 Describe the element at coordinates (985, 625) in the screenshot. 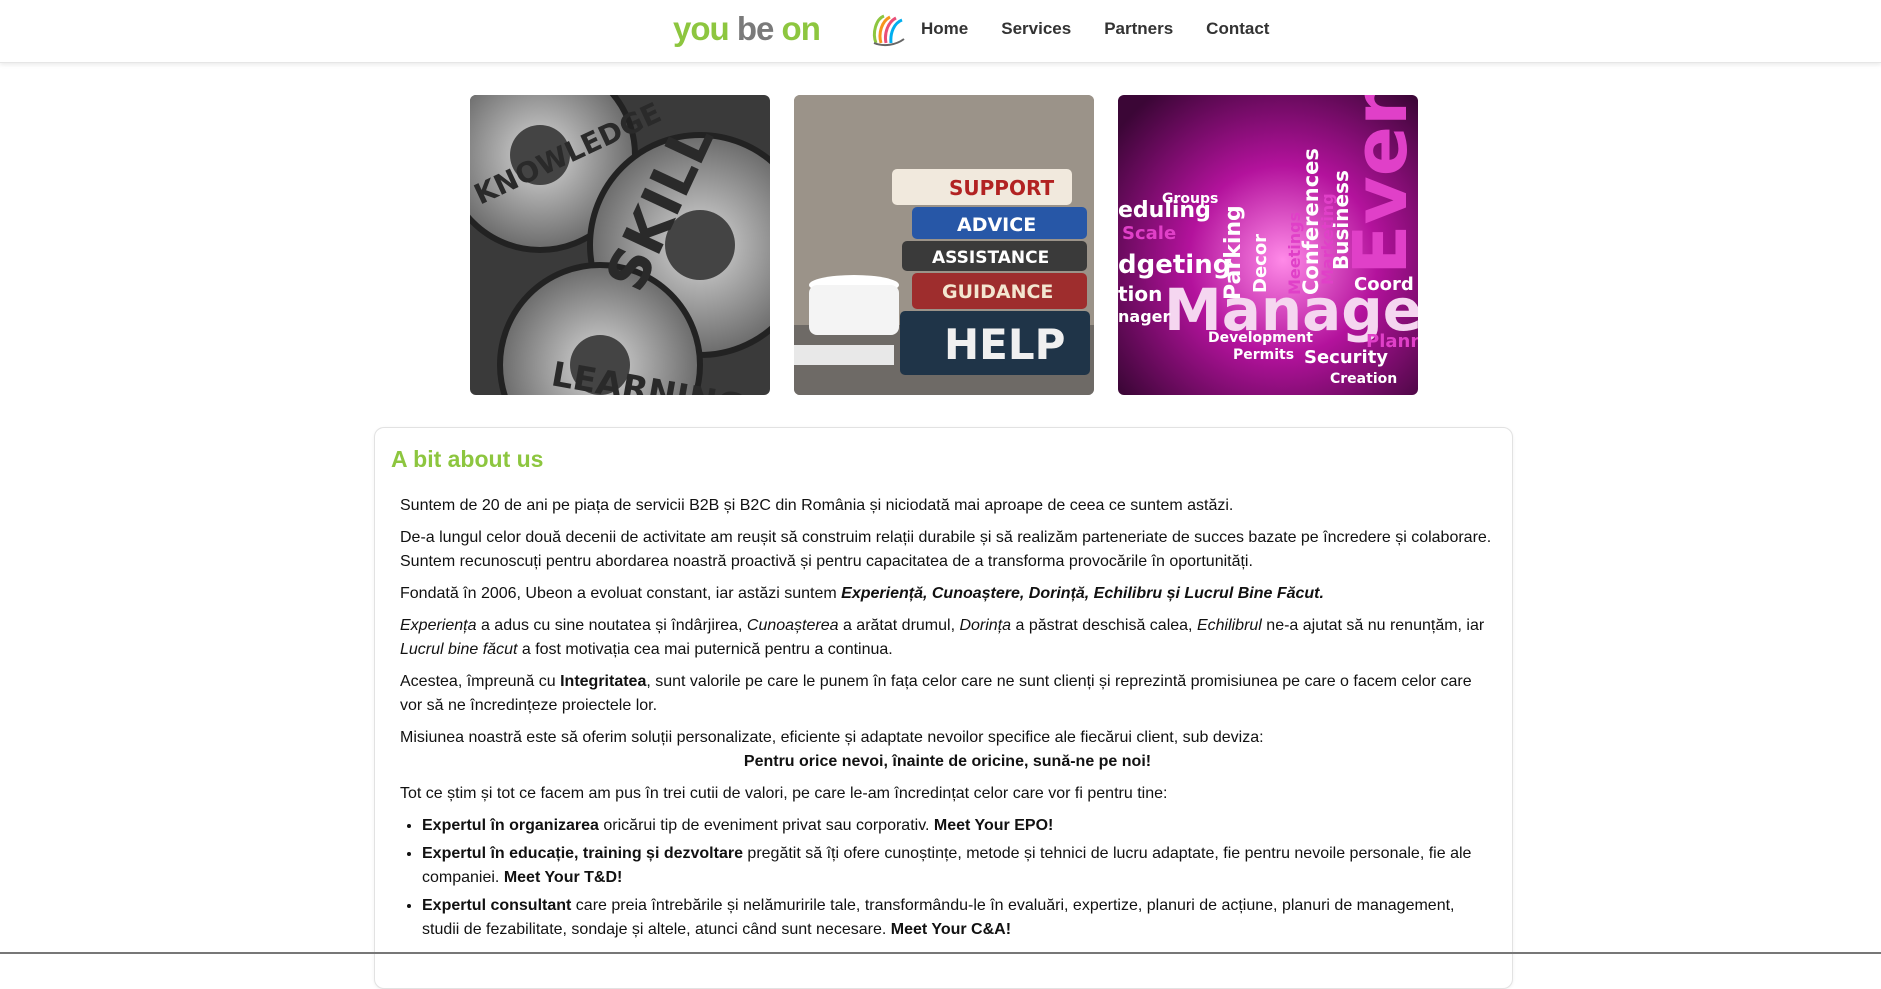

I see `p4-i3: Dorința` at that location.